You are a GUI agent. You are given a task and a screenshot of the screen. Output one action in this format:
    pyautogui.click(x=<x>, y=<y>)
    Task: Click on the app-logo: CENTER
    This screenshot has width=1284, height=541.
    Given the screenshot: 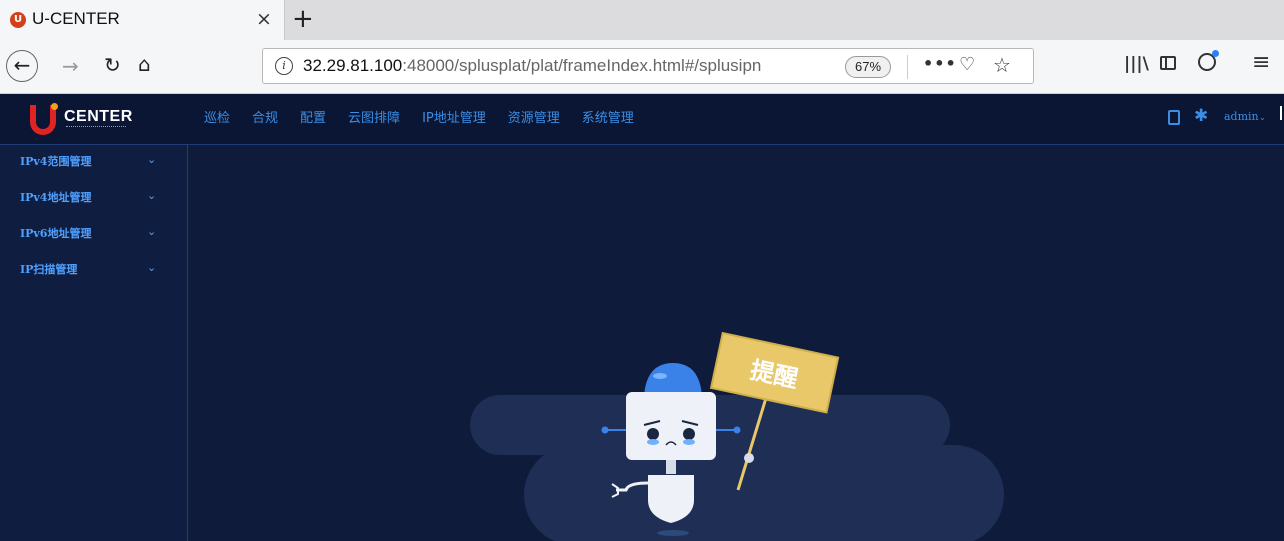 What is the action you would take?
    pyautogui.click(x=90, y=120)
    